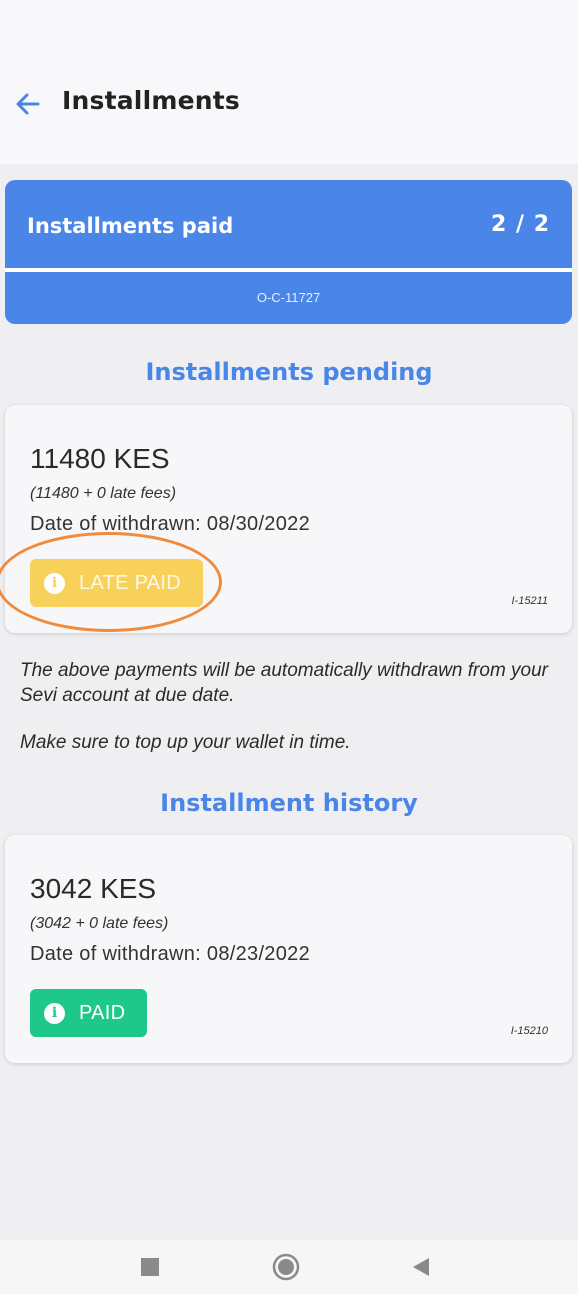  What do you see at coordinates (130, 226) in the screenshot?
I see `installments-paid-label: Installments paid` at bounding box center [130, 226].